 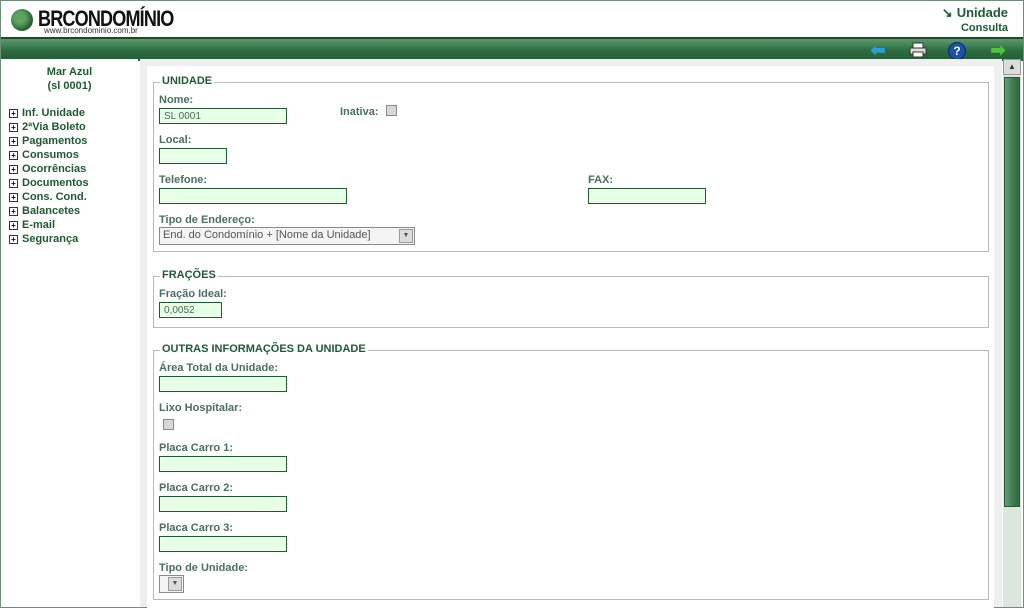 I want to click on fracao-ideal-label: Fração Ideal:, so click(x=193, y=294).